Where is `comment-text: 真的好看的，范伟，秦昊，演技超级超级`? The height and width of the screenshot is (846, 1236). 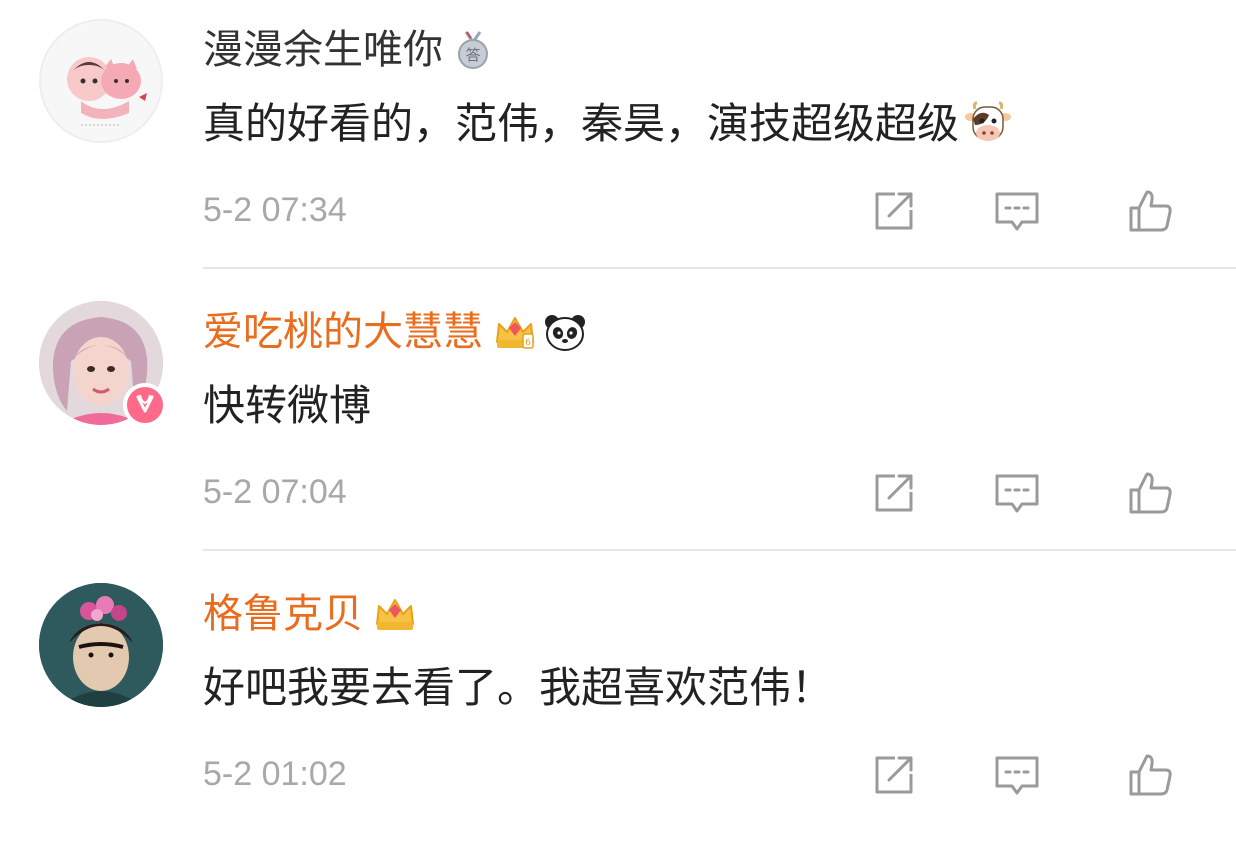
comment-text: 真的好看的，范伟，秦昊，演技超级超级 is located at coordinates (608, 124).